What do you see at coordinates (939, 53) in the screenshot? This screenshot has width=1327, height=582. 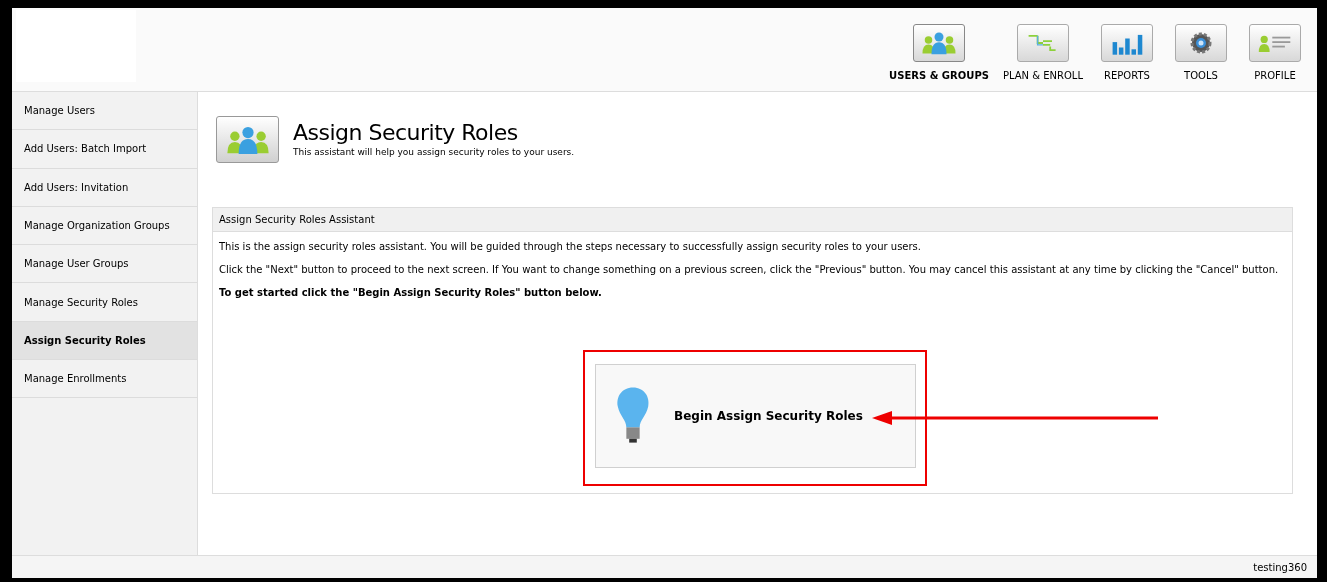 I see `nav-tab: USERS & GROUPS` at bounding box center [939, 53].